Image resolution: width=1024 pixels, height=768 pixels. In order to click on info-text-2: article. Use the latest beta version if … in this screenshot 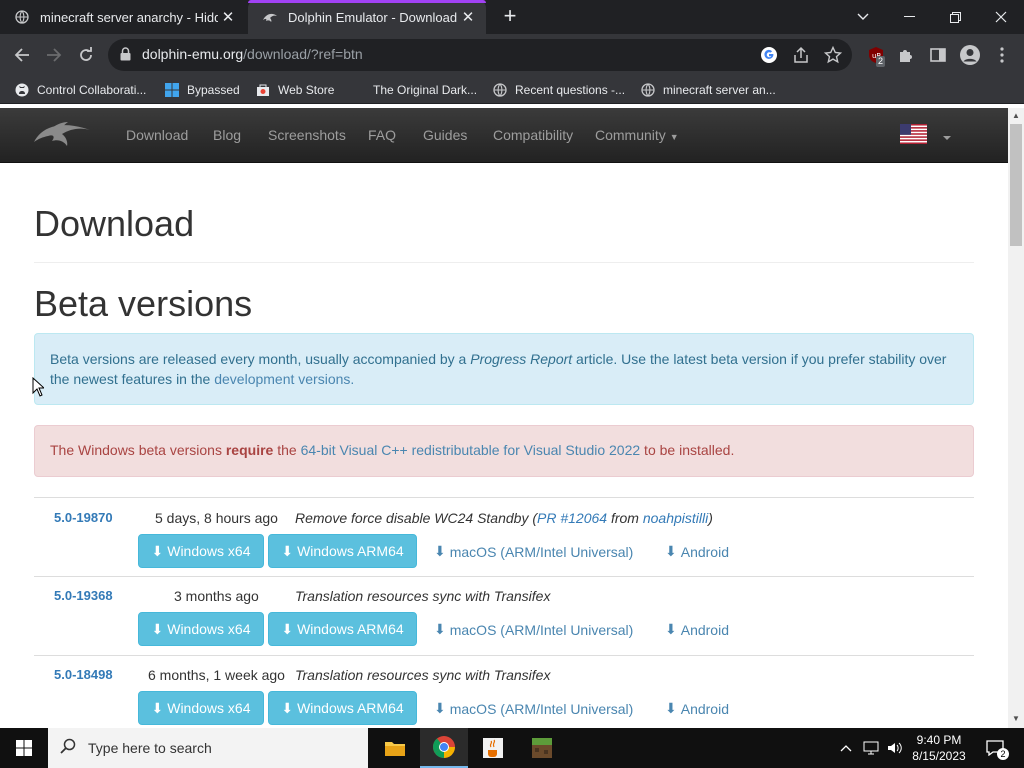, I will do `click(759, 359)`.